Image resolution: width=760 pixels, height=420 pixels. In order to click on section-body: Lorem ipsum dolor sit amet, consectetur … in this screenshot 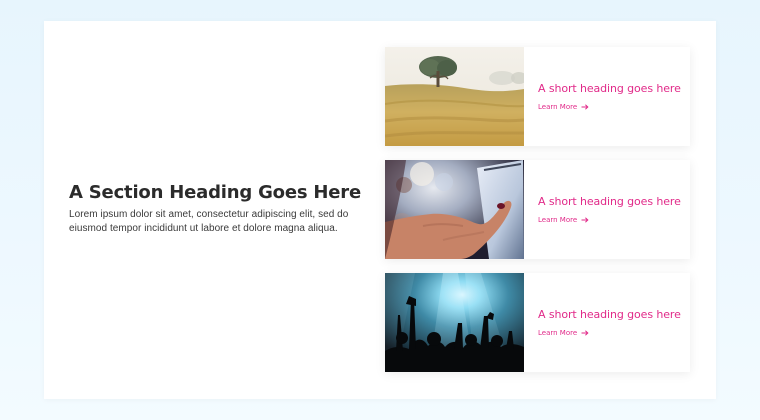, I will do `click(209, 221)`.